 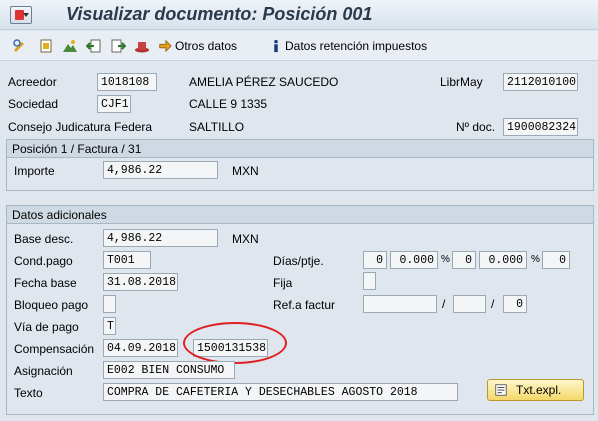 I want to click on long-text-icon, so click(x=501, y=390).